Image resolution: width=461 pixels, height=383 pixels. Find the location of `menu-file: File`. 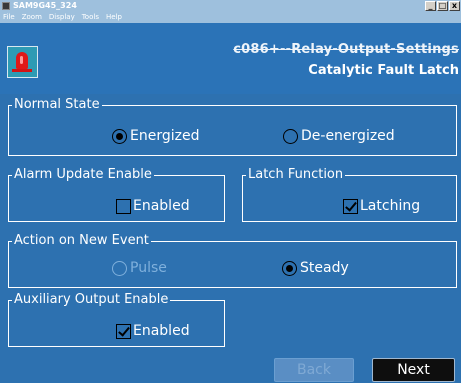

menu-file: File is located at coordinates (9, 17).